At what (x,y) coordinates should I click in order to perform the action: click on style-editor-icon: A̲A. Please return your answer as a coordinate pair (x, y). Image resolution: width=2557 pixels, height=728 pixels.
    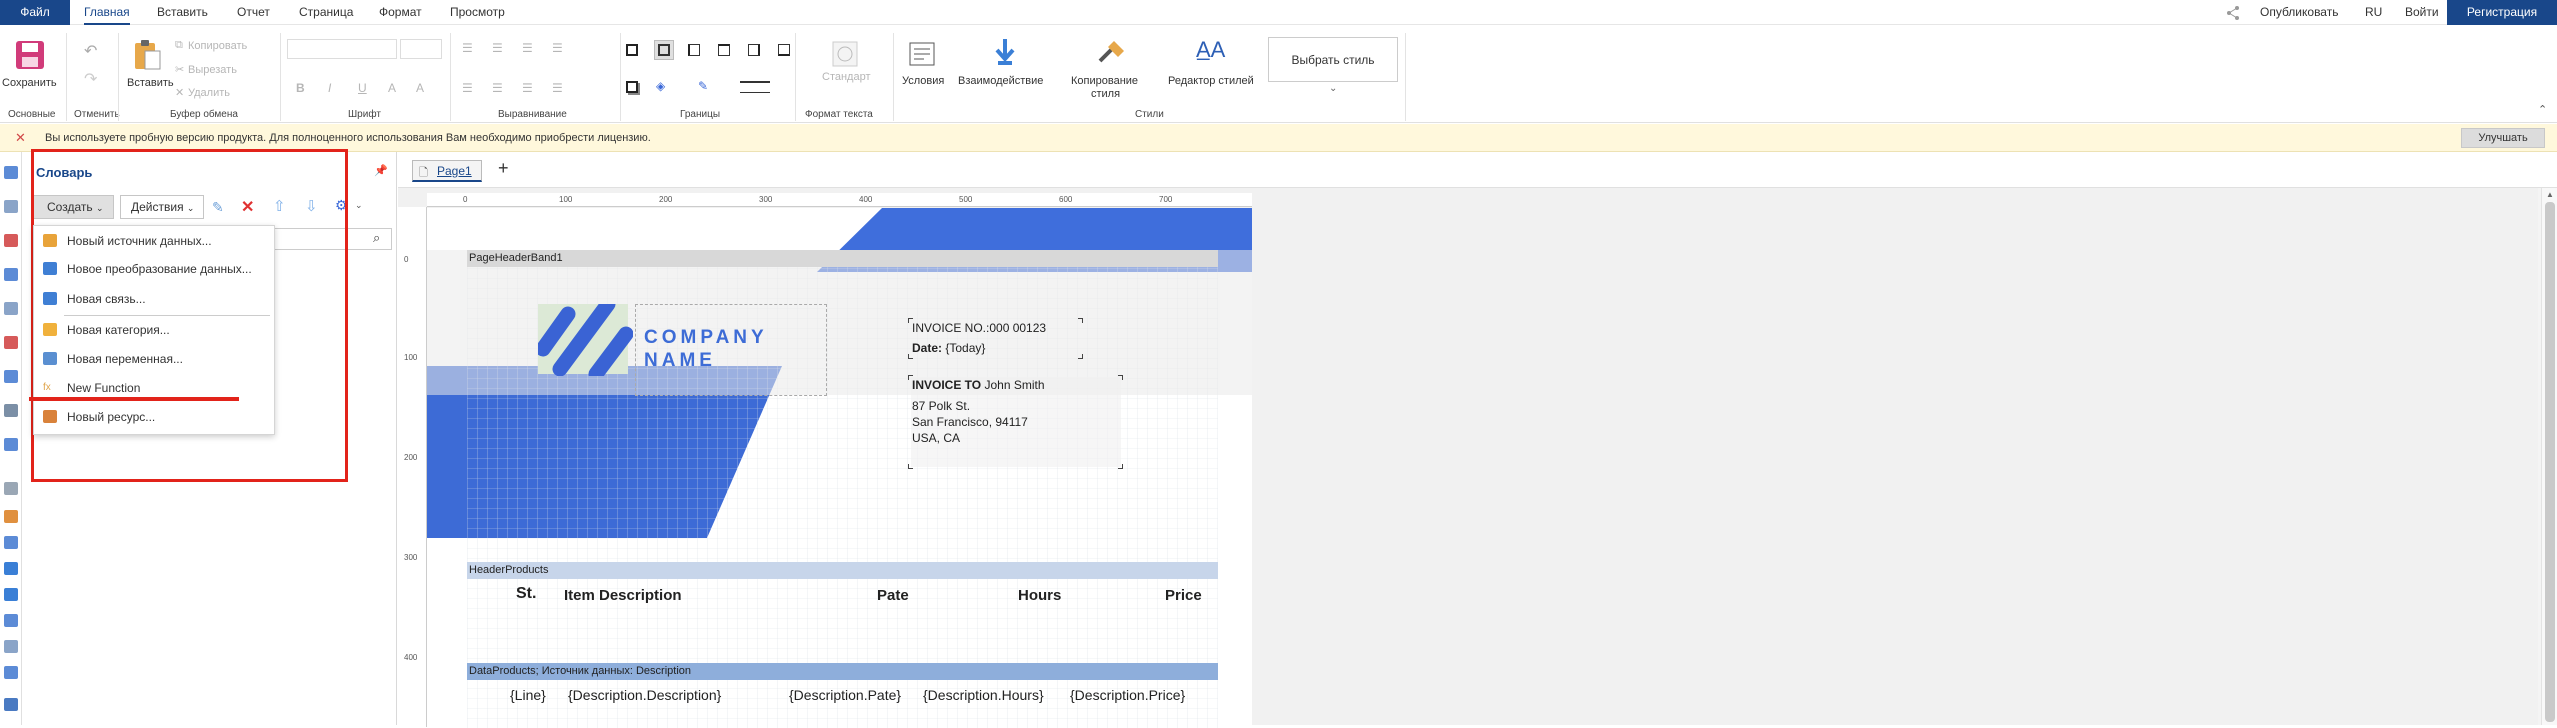
    Looking at the image, I should click on (1210, 50).